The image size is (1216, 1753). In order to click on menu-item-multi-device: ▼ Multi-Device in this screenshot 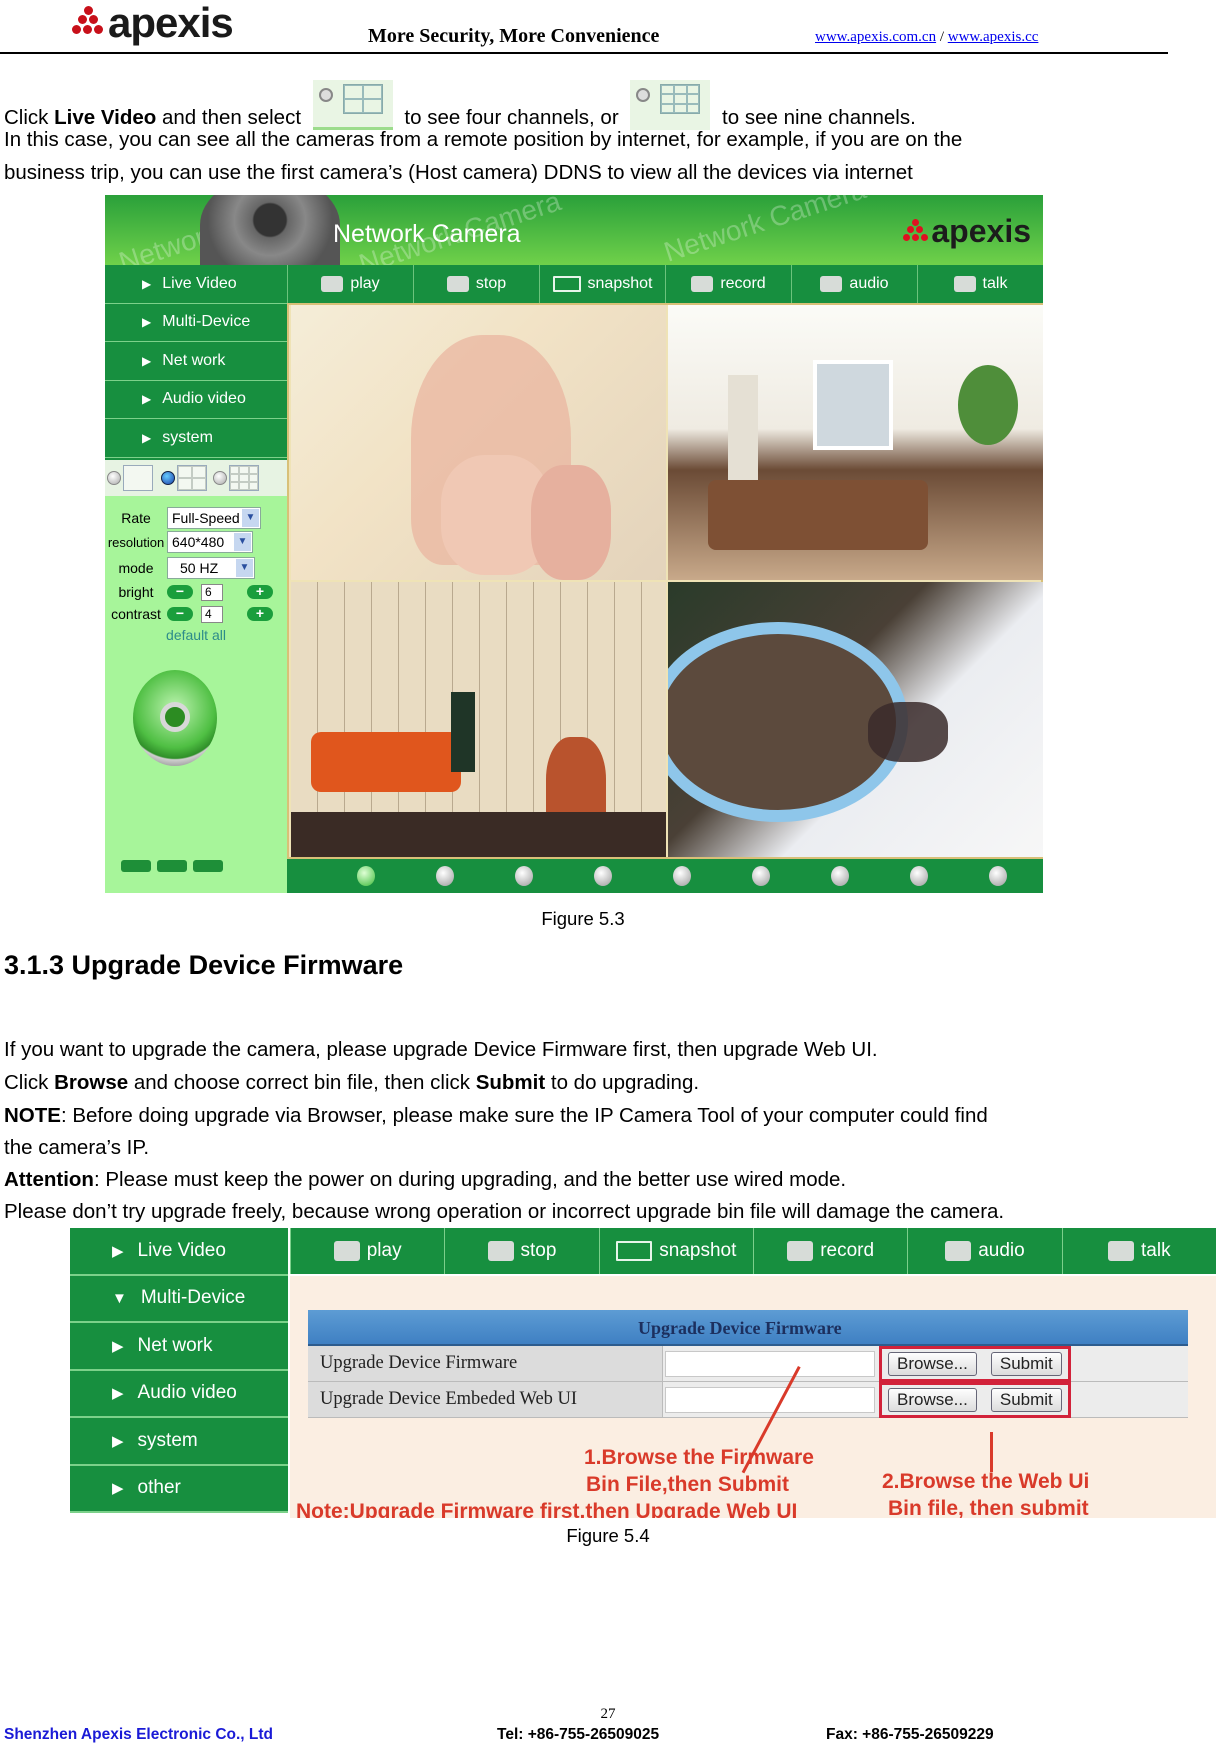, I will do `click(179, 1299)`.